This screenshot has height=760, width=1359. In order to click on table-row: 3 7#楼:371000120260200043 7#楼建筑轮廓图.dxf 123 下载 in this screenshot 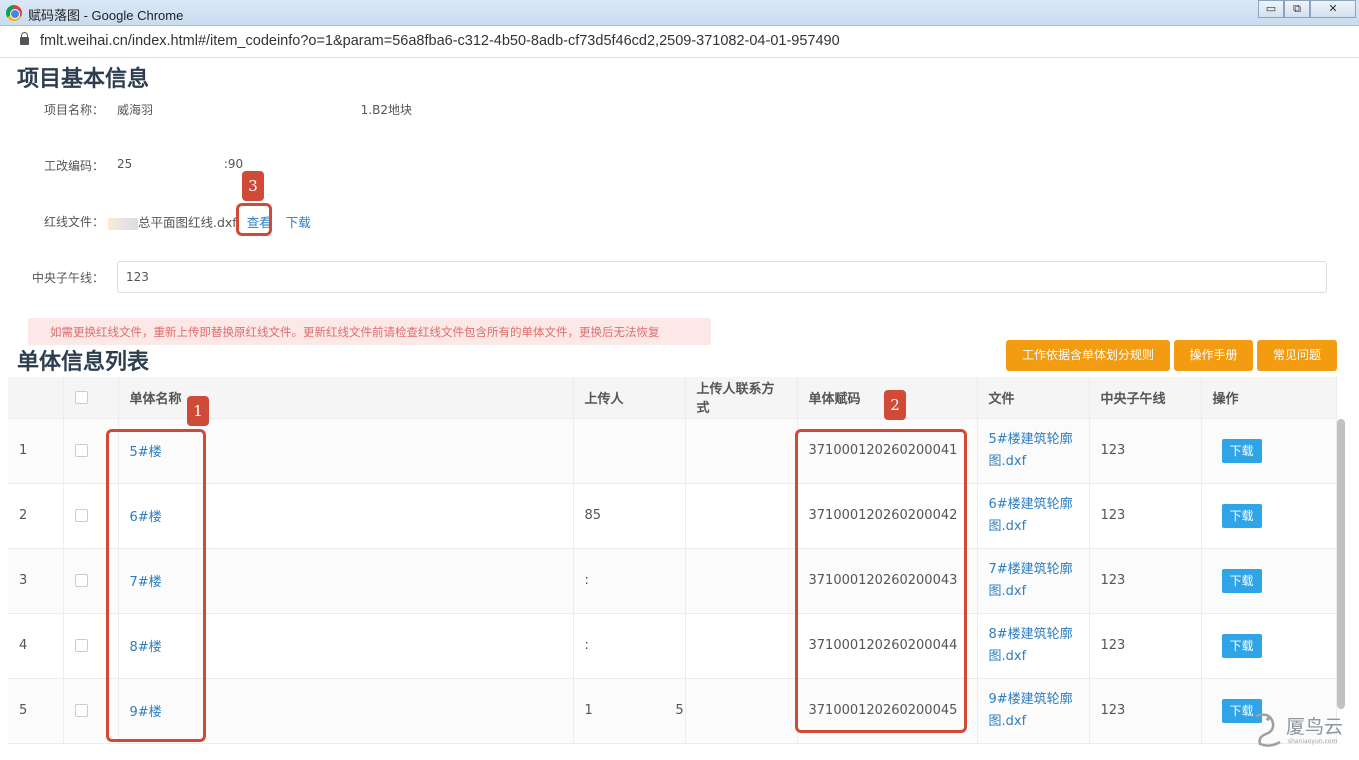, I will do `click(672, 581)`.